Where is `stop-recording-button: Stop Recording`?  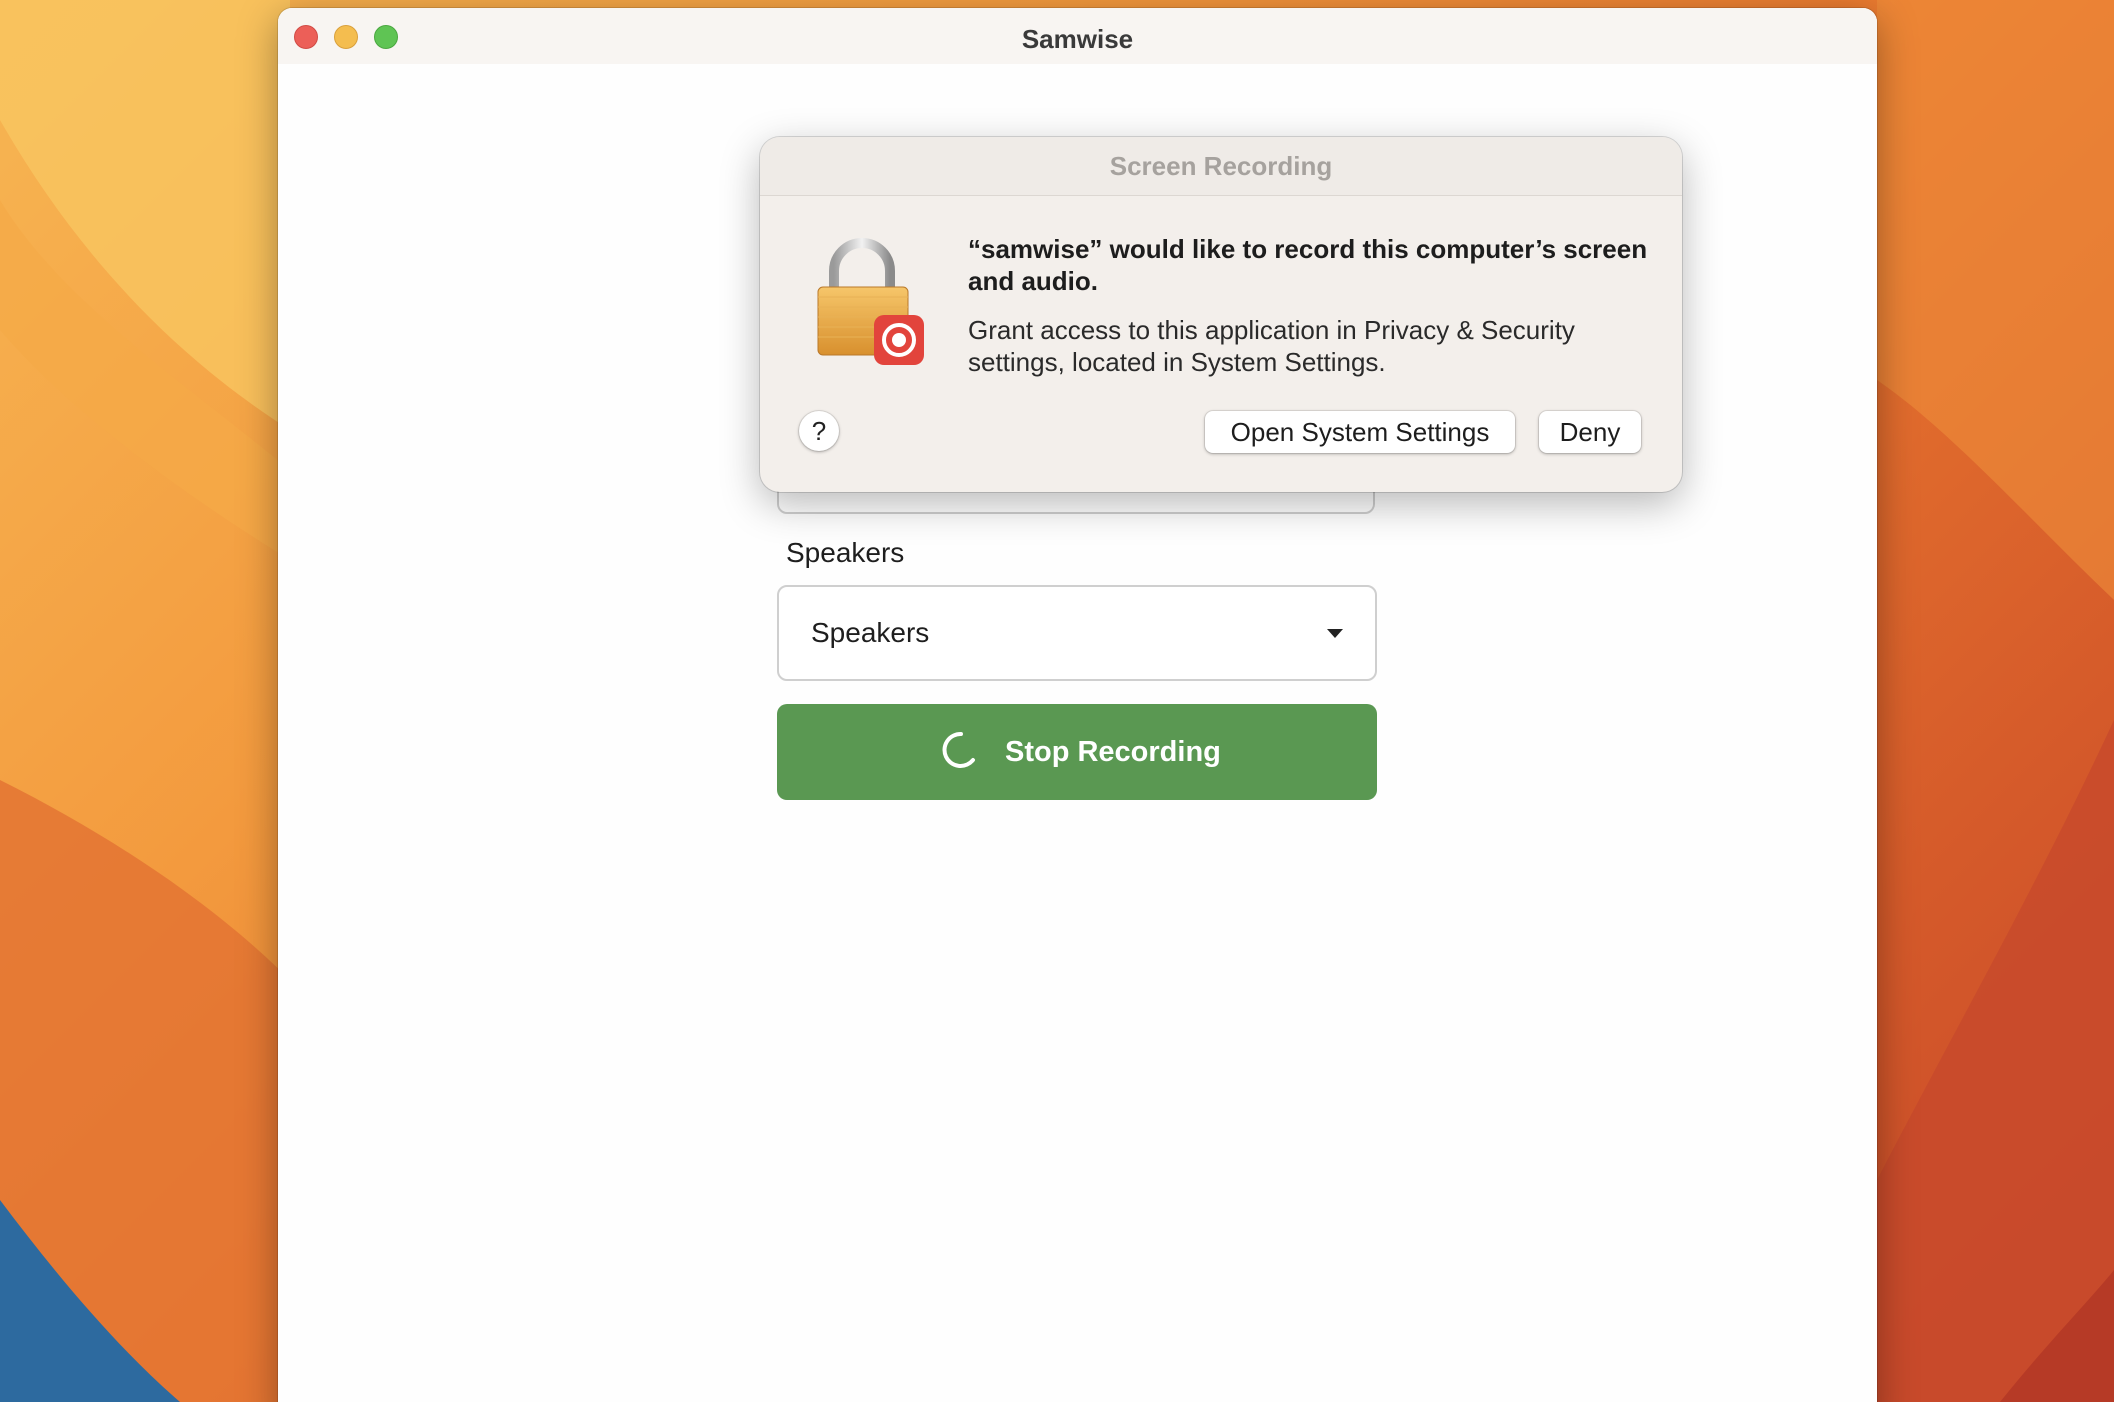 stop-recording-button: Stop Recording is located at coordinates (1077, 752).